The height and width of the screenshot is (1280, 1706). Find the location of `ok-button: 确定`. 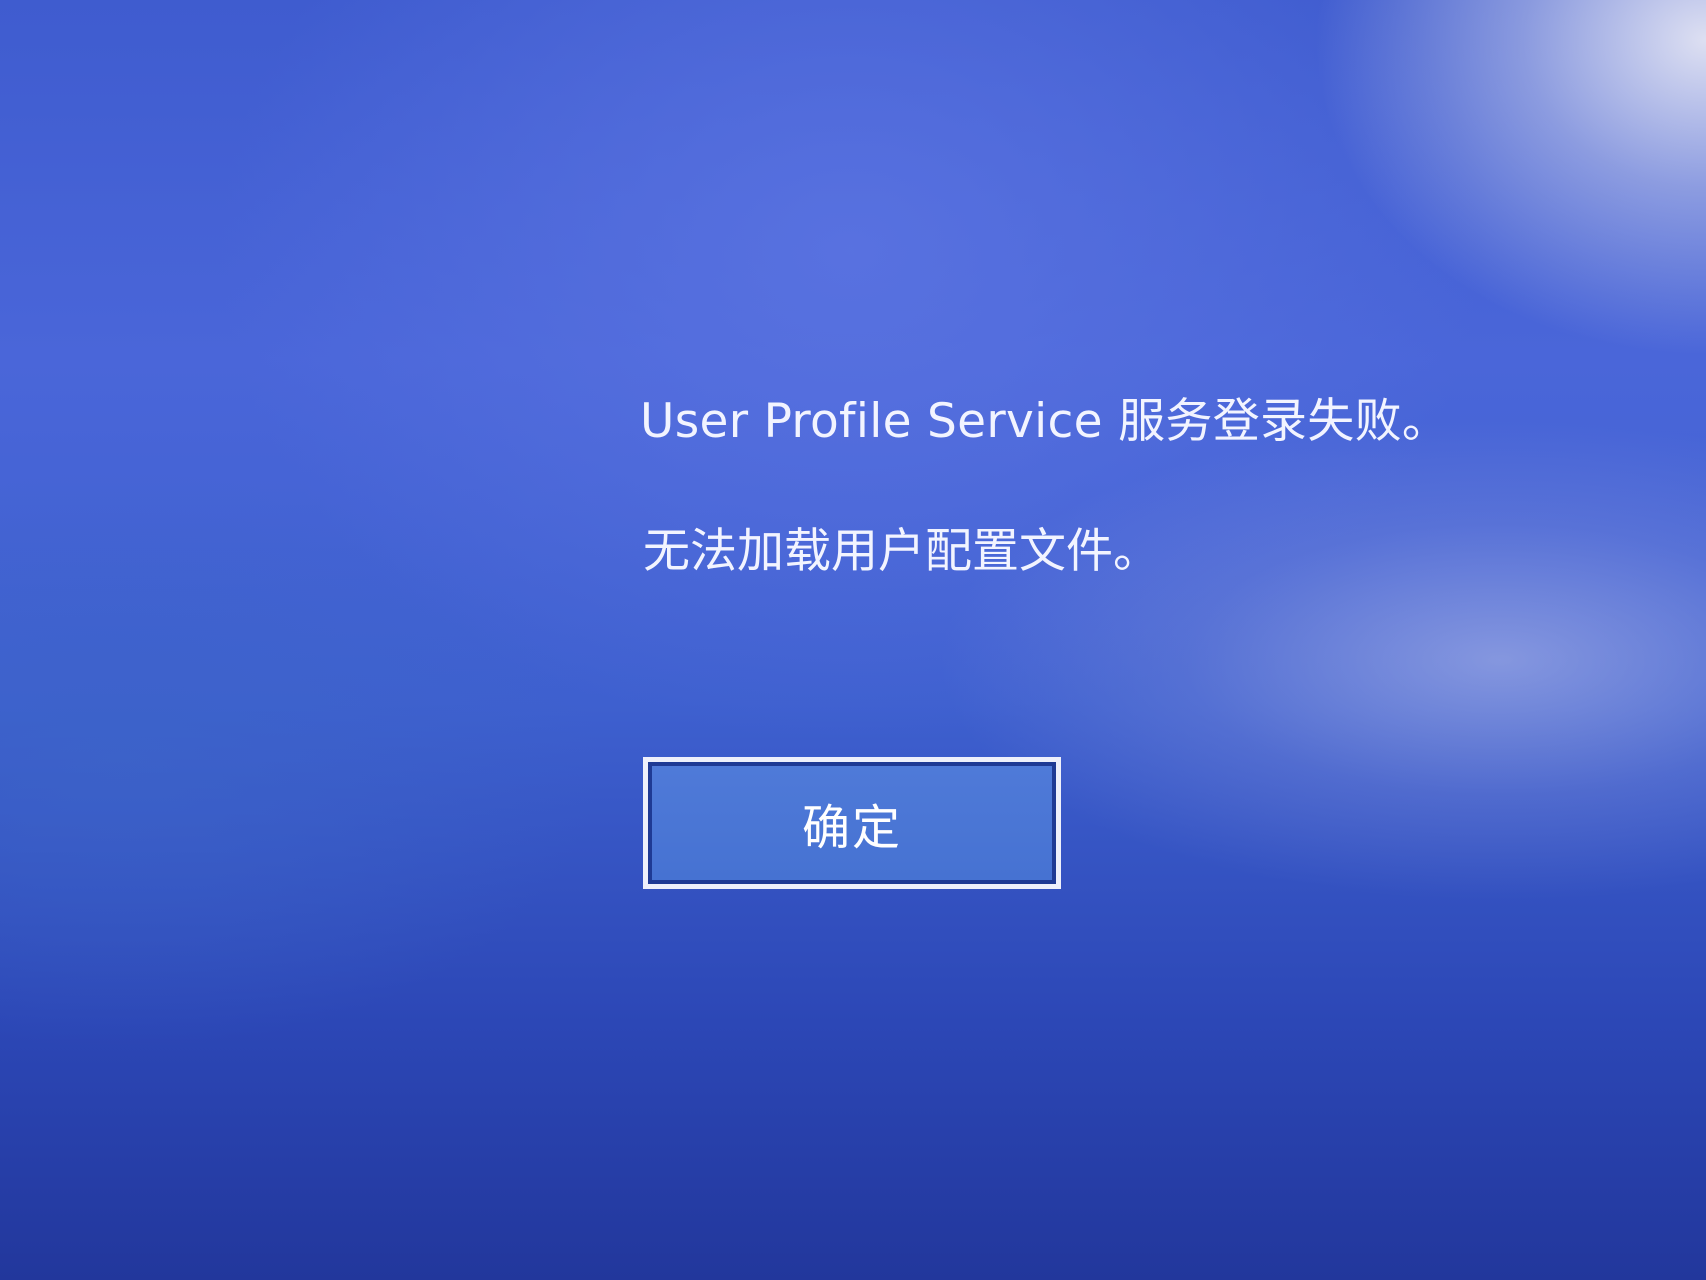

ok-button: 确定 is located at coordinates (852, 823).